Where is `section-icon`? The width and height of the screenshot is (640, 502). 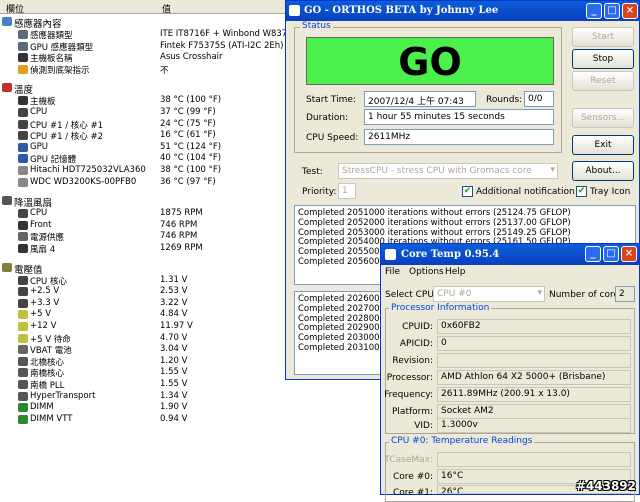
section-icon is located at coordinates (7, 201).